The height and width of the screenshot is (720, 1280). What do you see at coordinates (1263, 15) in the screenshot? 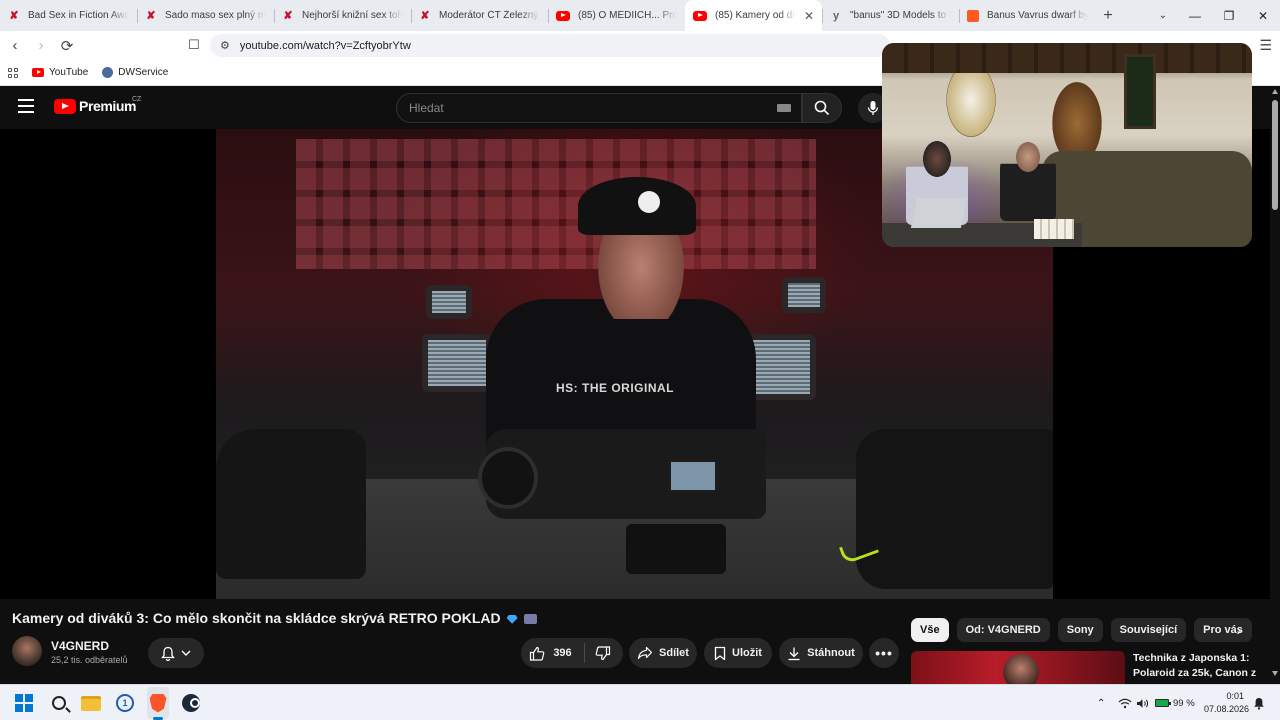
I see `close-window-button: ✕` at bounding box center [1263, 15].